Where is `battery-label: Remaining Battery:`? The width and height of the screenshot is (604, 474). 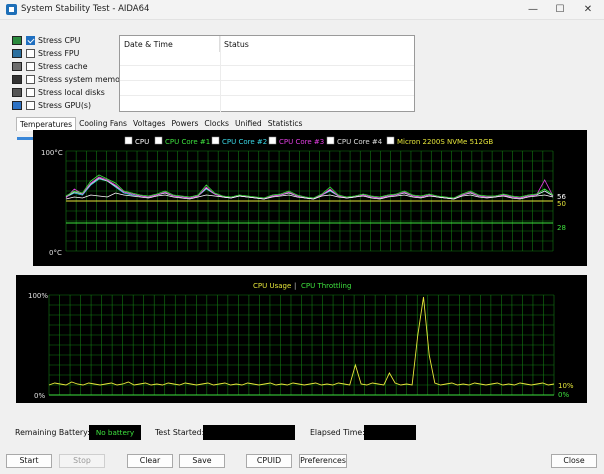 battery-label: Remaining Battery: is located at coordinates (52, 432).